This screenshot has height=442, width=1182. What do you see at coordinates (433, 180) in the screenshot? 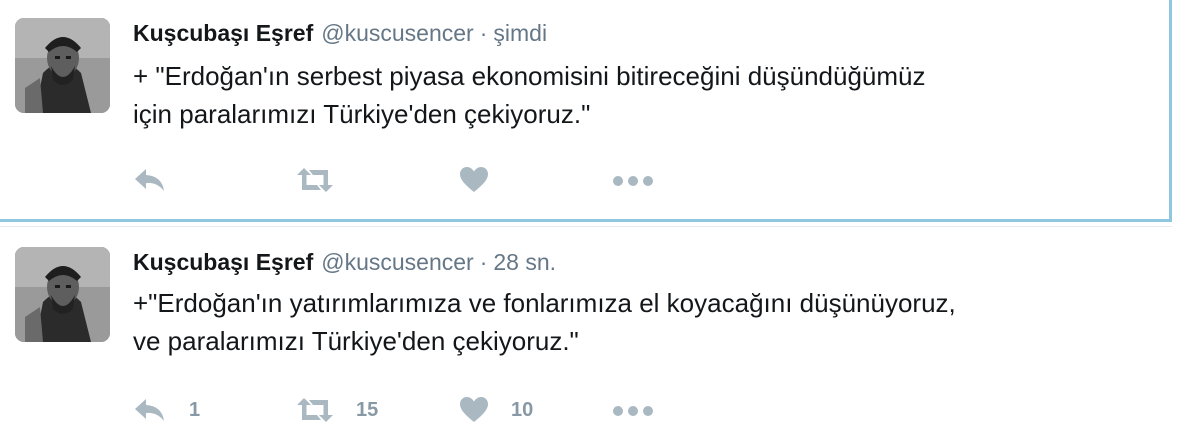
I see `tweet-actions` at bounding box center [433, 180].